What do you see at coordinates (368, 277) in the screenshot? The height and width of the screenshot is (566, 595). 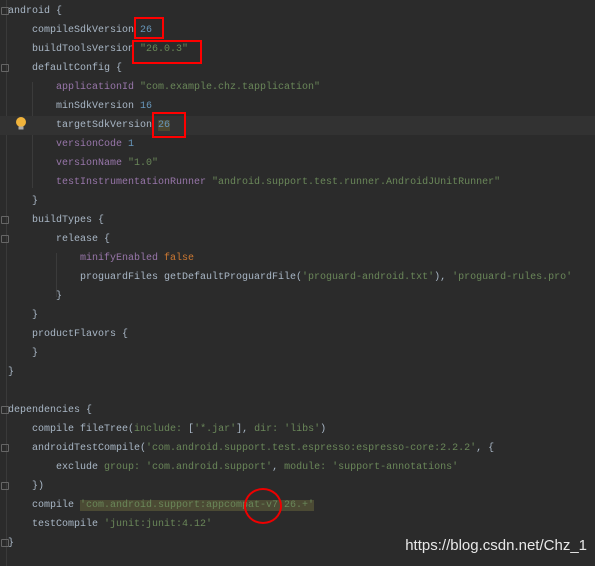 I see `code-token: 'proguard-android.txt'` at bounding box center [368, 277].